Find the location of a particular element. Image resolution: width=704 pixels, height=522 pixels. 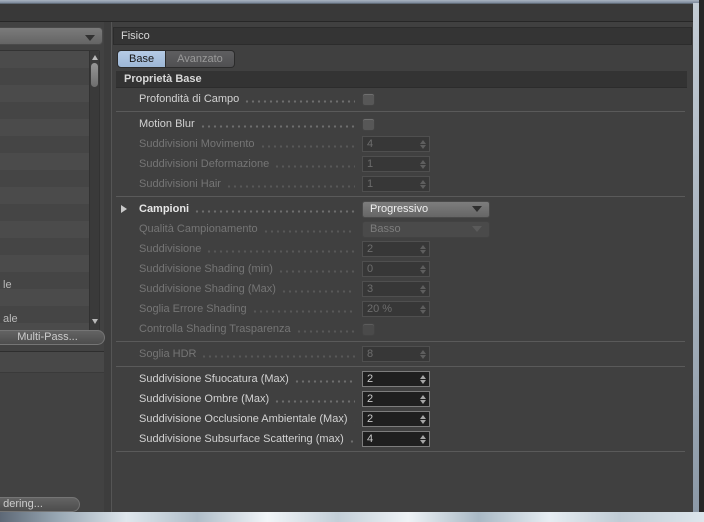

param-row: Suddivisioni Movimento 4 is located at coordinates (402, 144).